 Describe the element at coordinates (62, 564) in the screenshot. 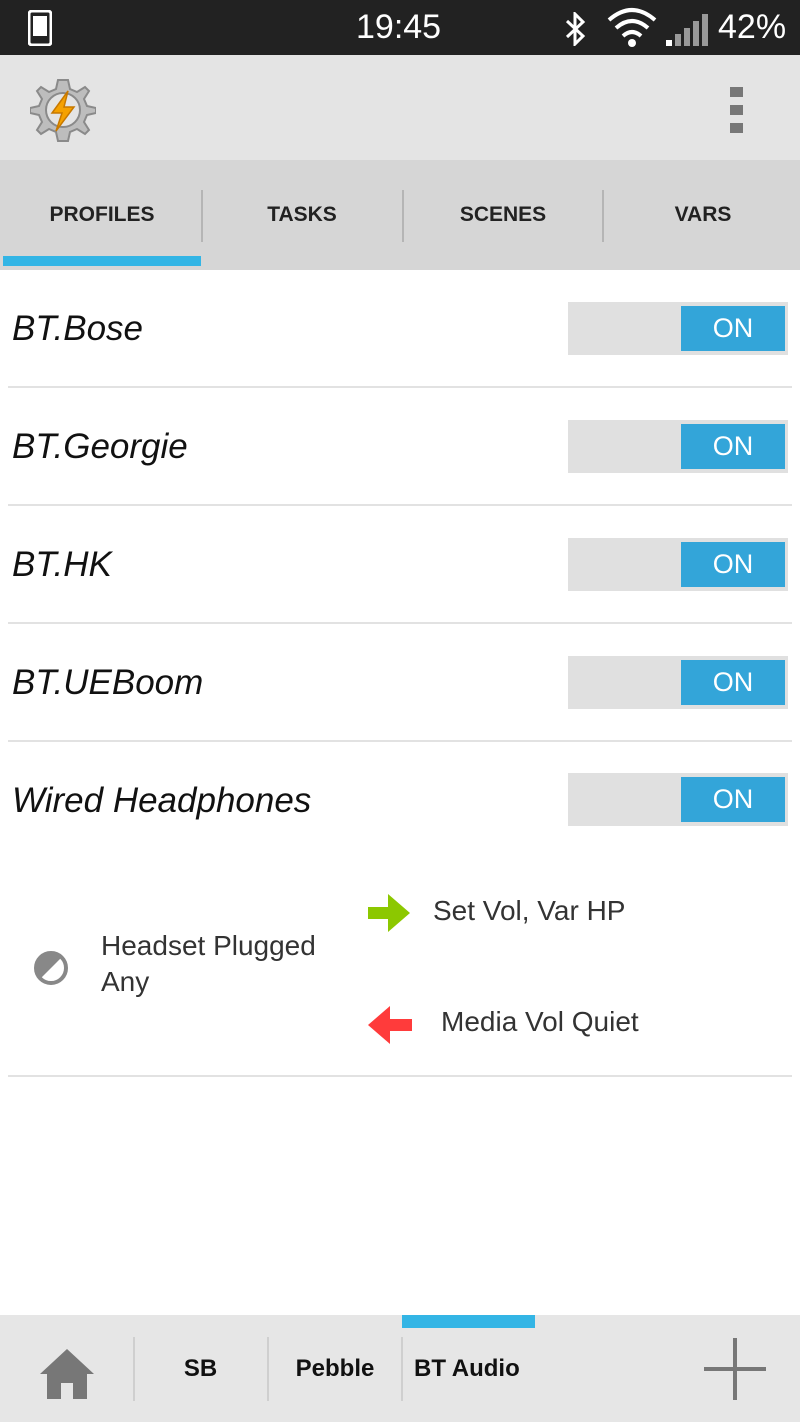

I see `profile-name: BT.HK` at that location.